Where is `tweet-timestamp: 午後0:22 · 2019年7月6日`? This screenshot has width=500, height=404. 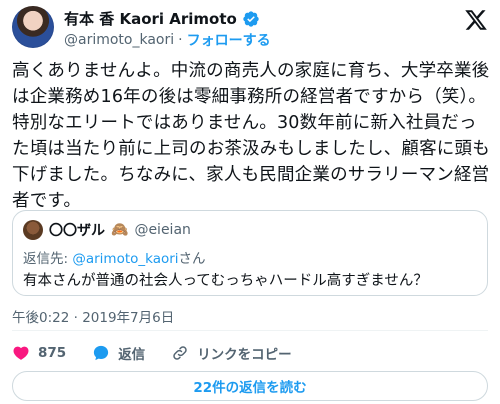 tweet-timestamp: 午後0:22 · 2019年7月6日 is located at coordinates (93, 316).